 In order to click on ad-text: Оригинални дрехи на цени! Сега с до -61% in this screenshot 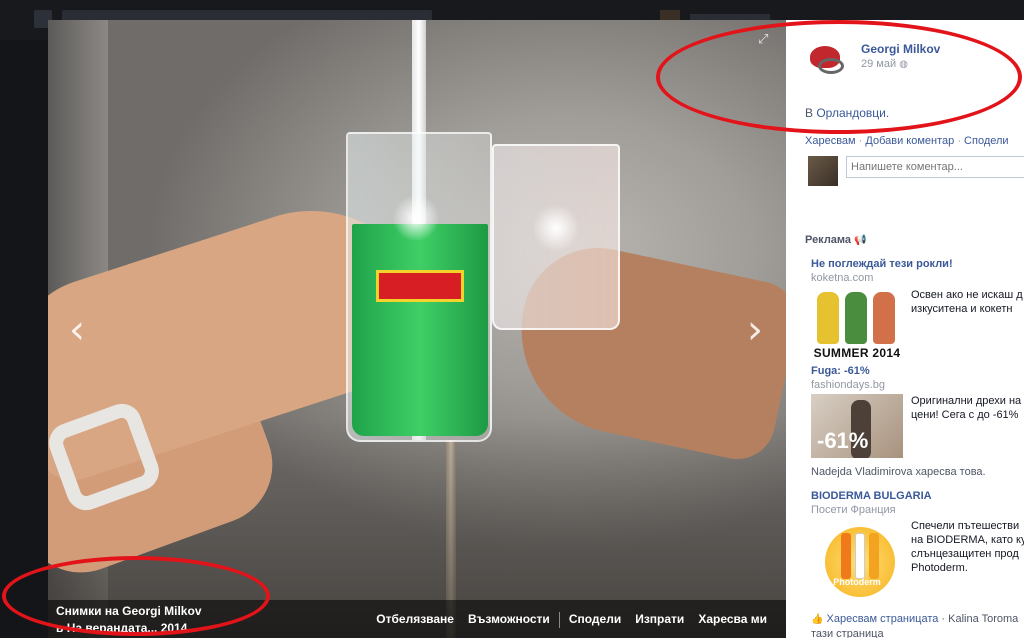, I will do `click(966, 408)`.